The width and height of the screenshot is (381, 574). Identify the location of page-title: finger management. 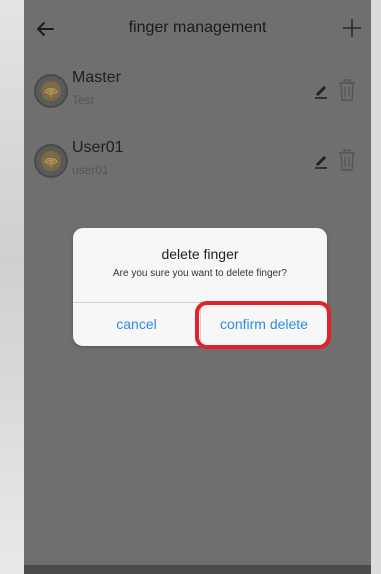
(197, 27).